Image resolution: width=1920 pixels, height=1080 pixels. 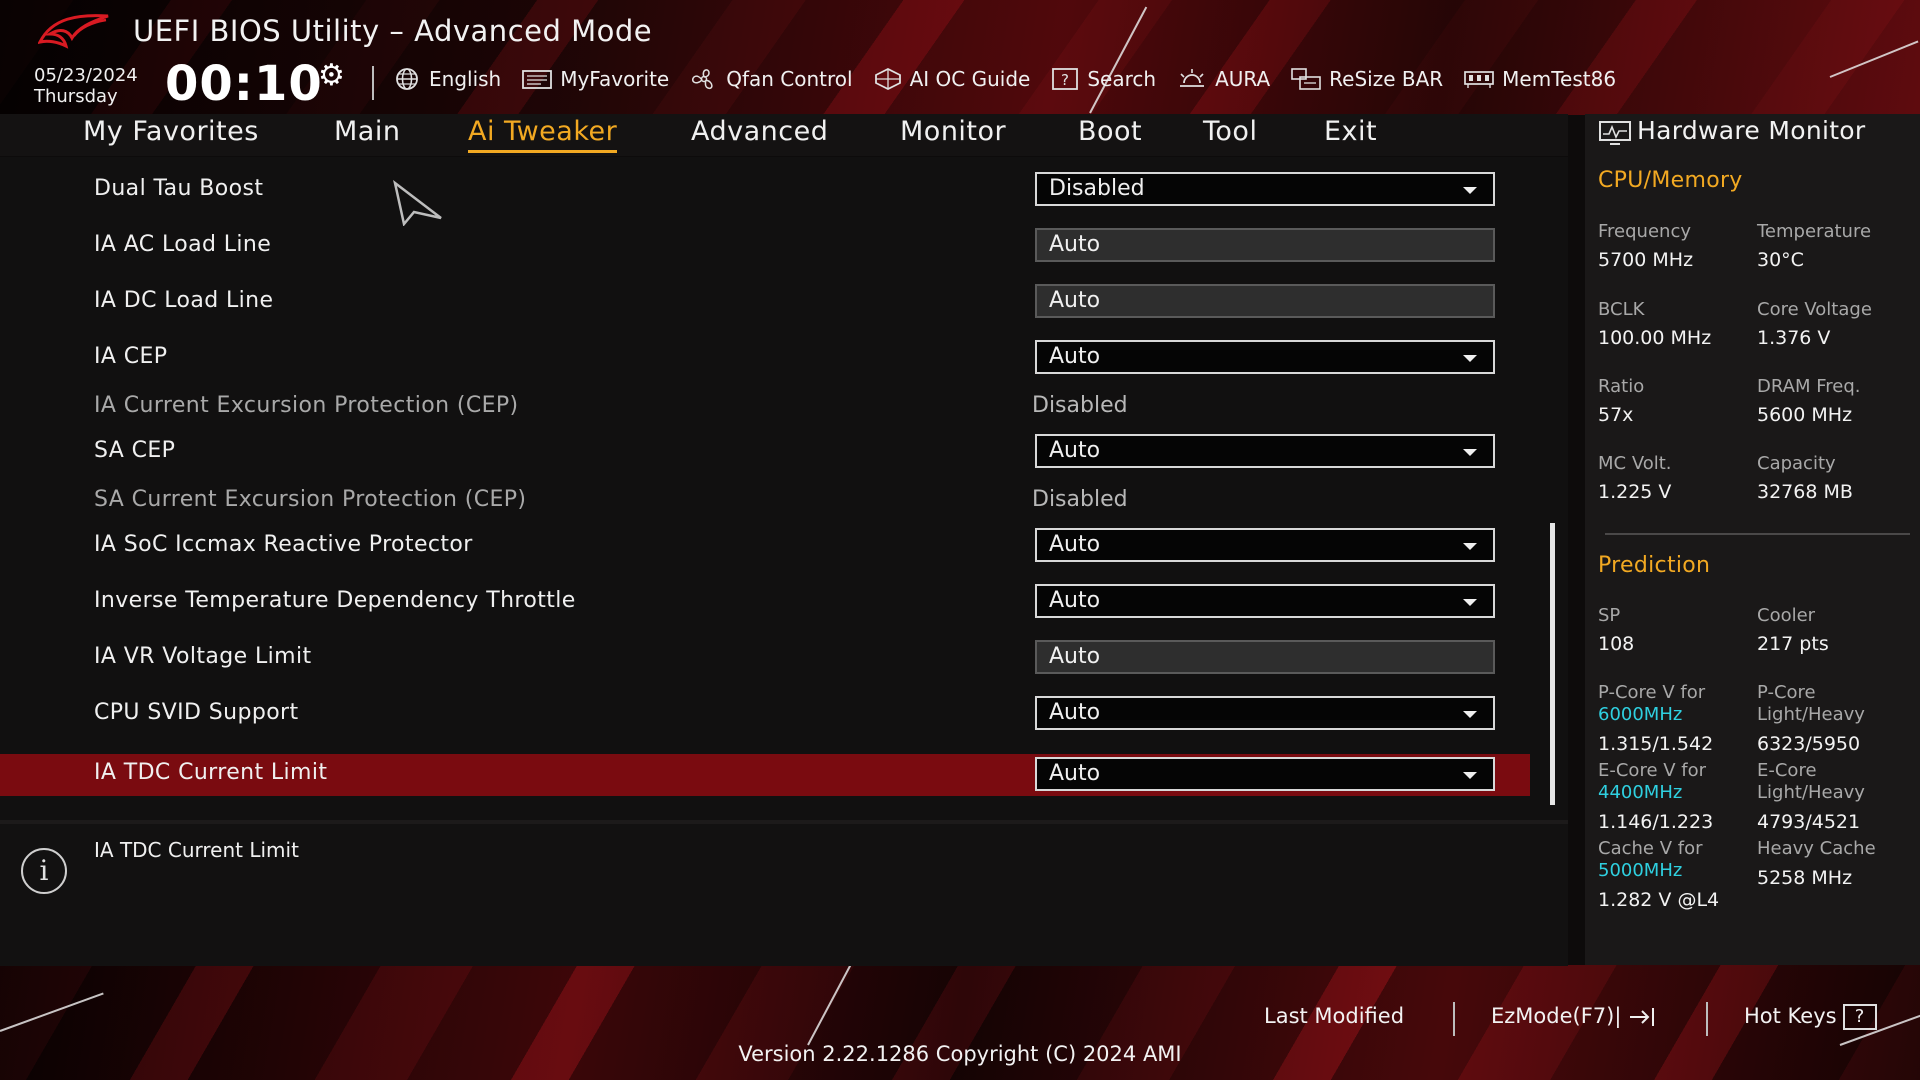 What do you see at coordinates (1265, 357) in the screenshot?
I see `ia-cep-dropdown: Auto` at bounding box center [1265, 357].